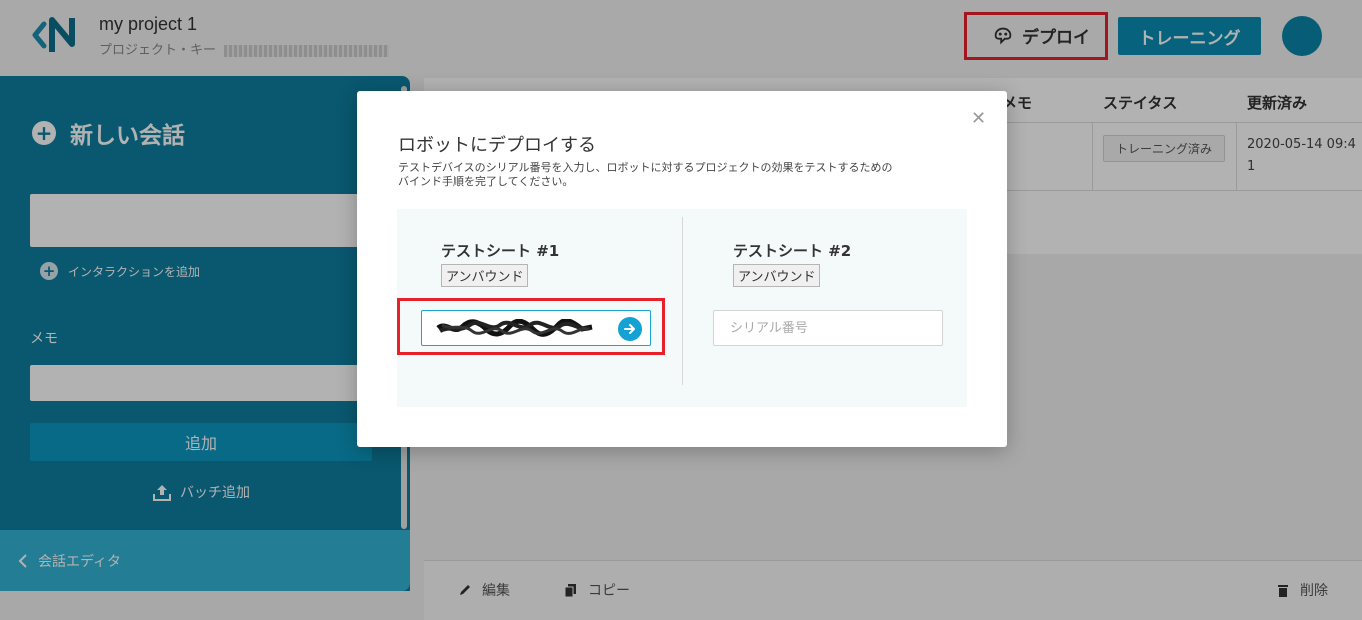  Describe the element at coordinates (828, 328) in the screenshot. I see `seat-2-serial-input` at that location.